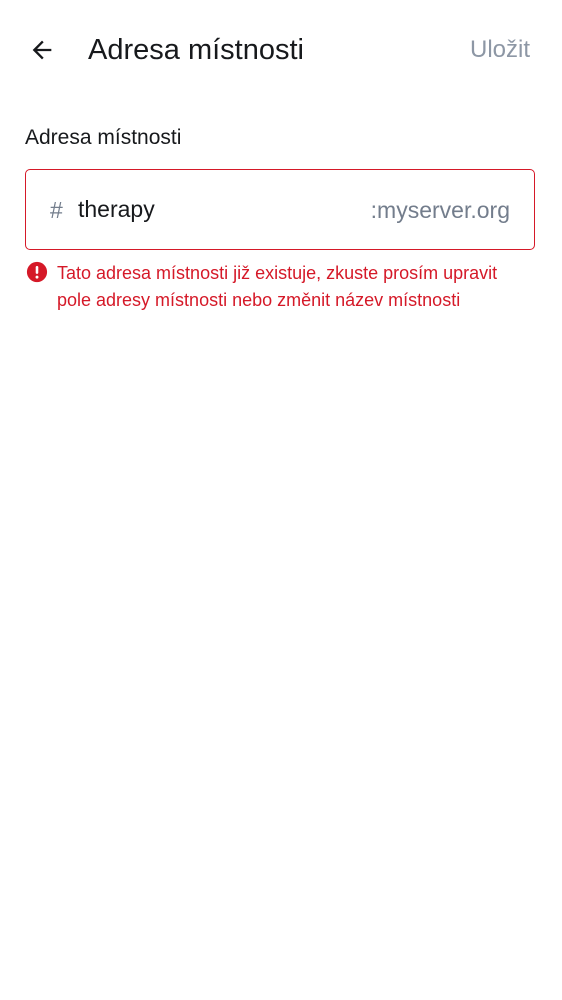  I want to click on address-input, so click(203, 209).